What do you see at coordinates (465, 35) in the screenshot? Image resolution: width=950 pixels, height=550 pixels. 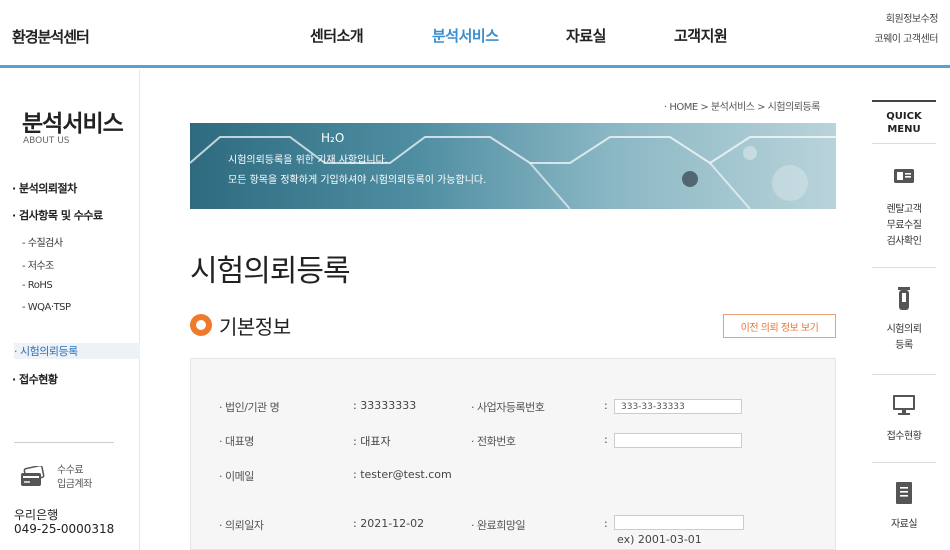 I see `nav-analysis-service: 분석서비스` at bounding box center [465, 35].